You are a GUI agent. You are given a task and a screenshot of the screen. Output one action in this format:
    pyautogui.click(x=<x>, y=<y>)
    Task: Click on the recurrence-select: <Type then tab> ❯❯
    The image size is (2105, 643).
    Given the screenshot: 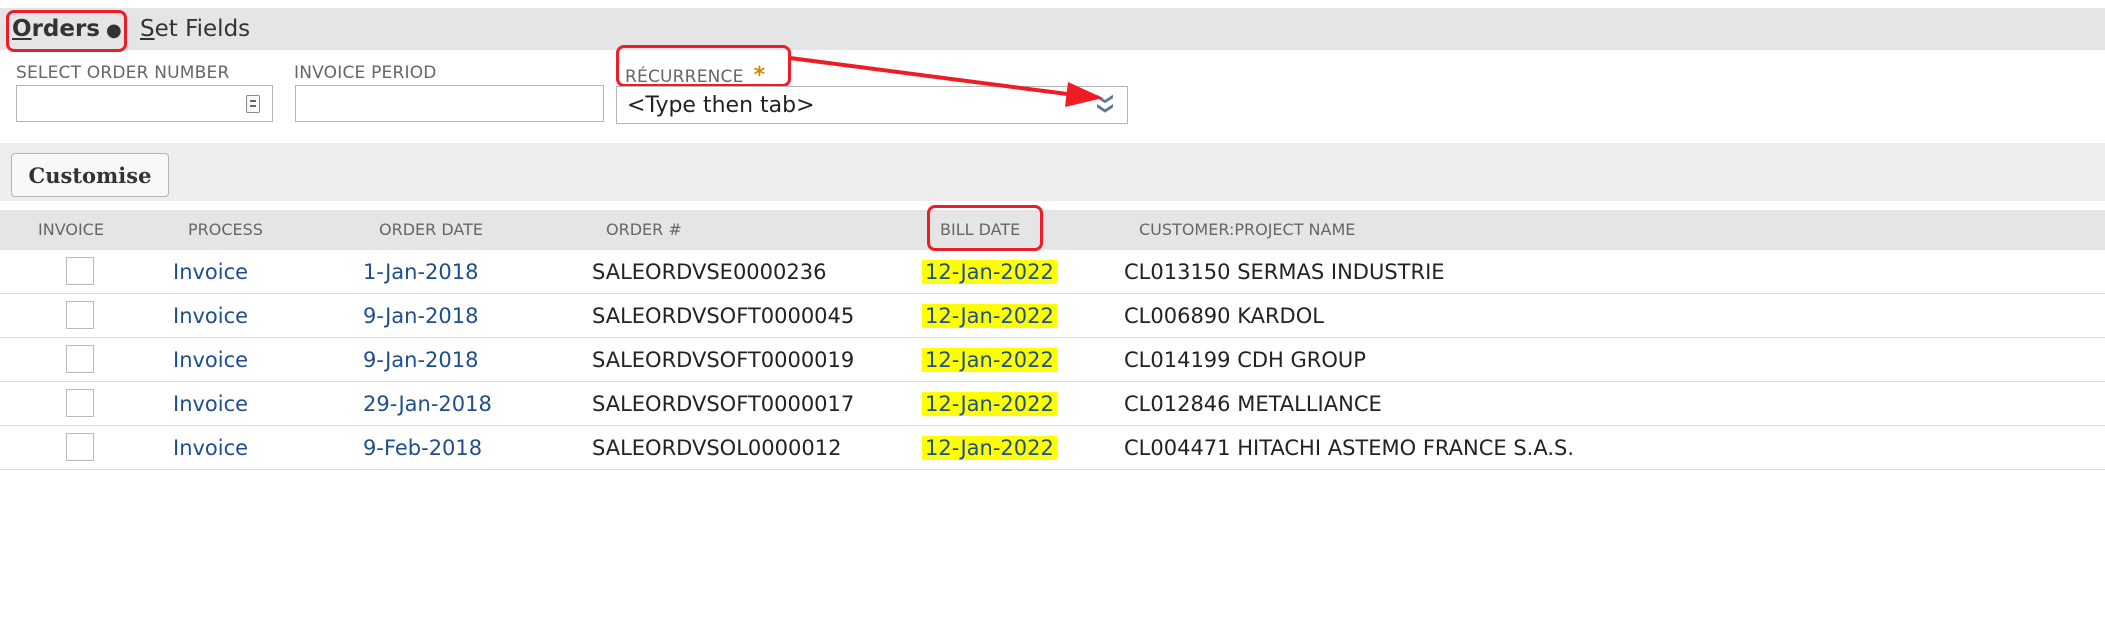 What is the action you would take?
    pyautogui.click(x=872, y=105)
    